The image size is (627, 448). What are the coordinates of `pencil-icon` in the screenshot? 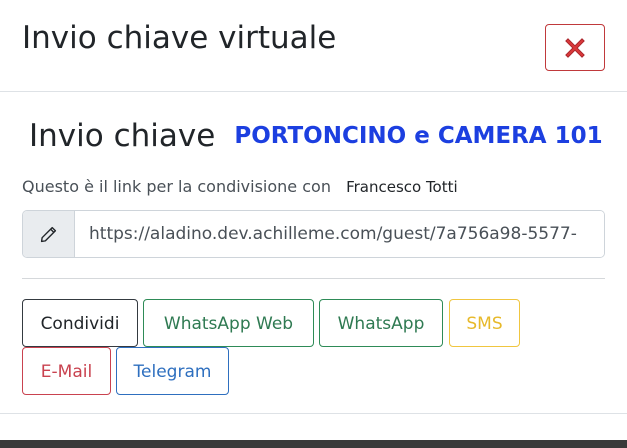 It's located at (48, 234).